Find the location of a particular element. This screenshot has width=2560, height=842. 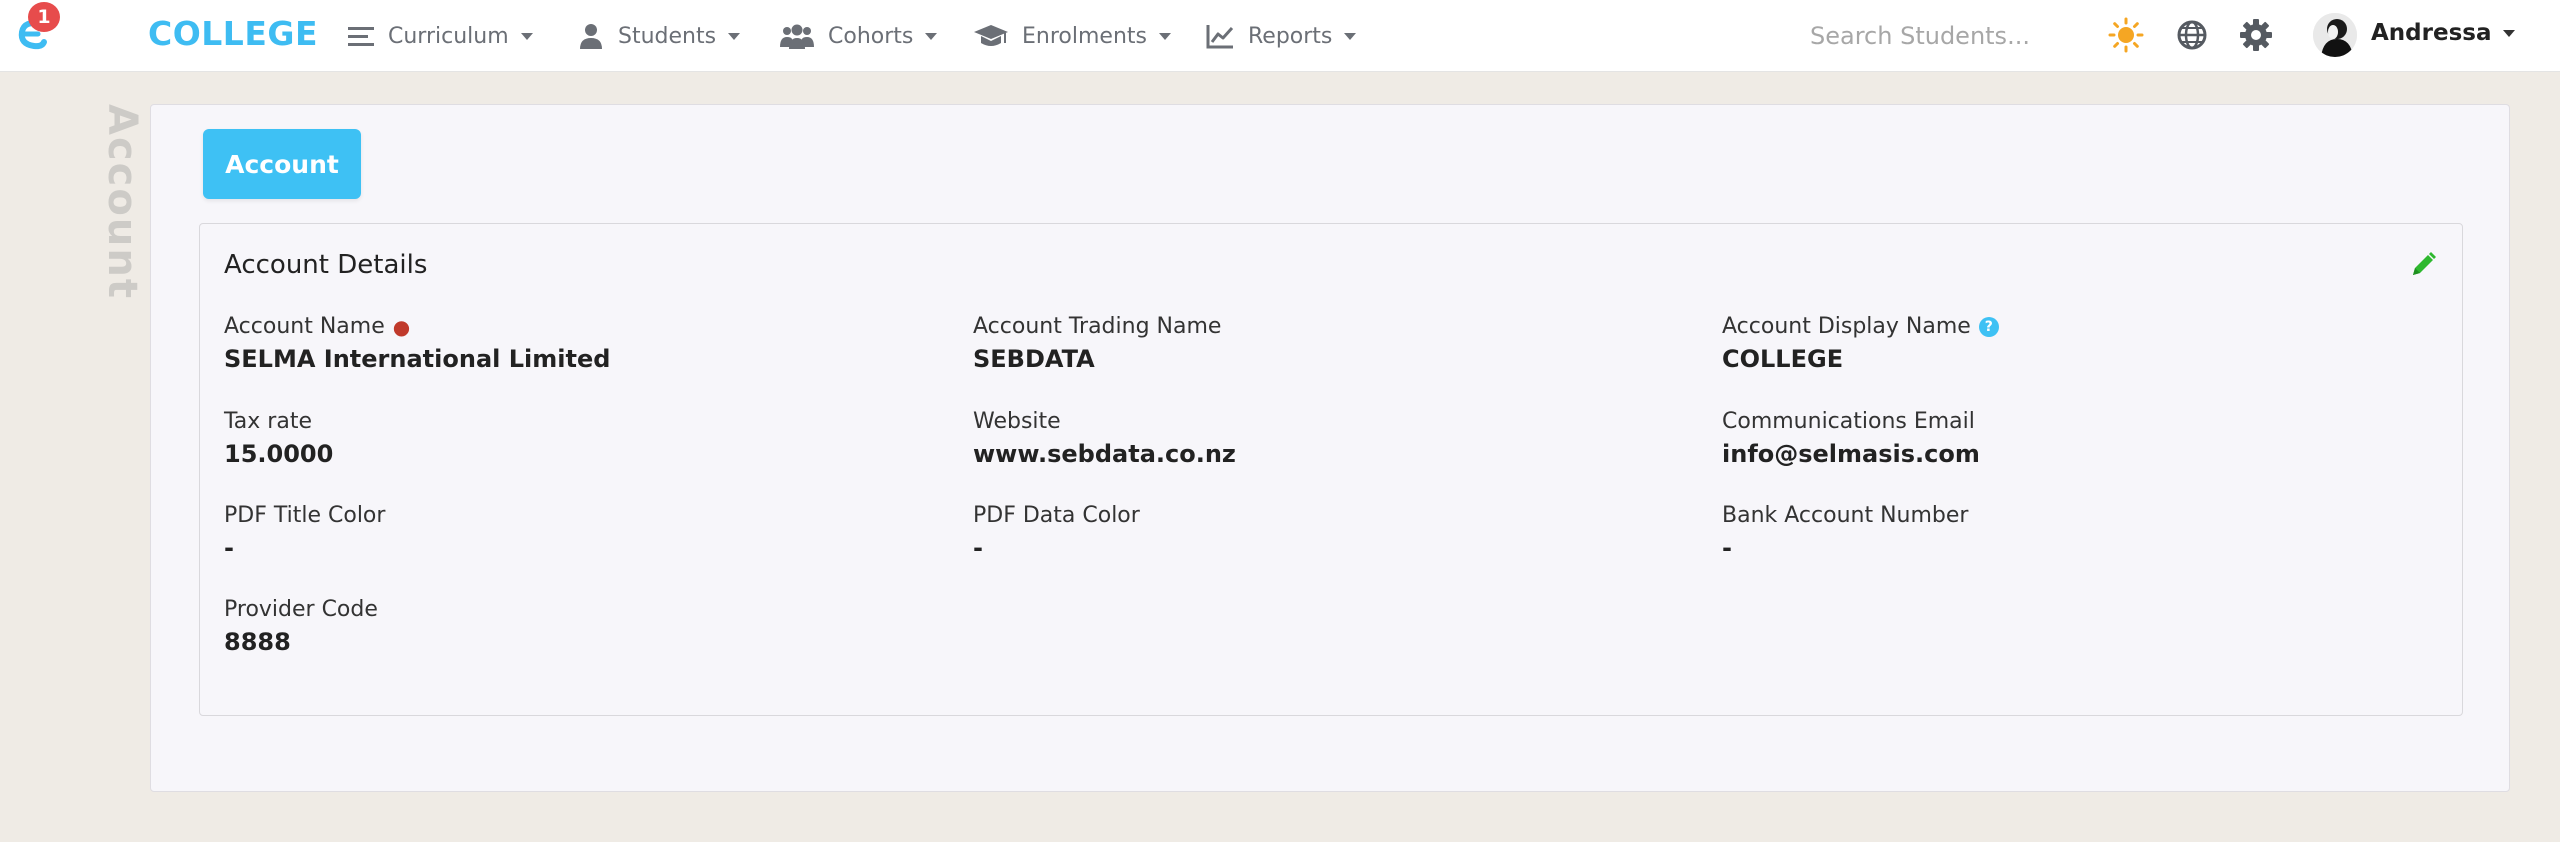

field-account-trading-name: Account Trading Name SEBDATA is located at coordinates (1097, 343).